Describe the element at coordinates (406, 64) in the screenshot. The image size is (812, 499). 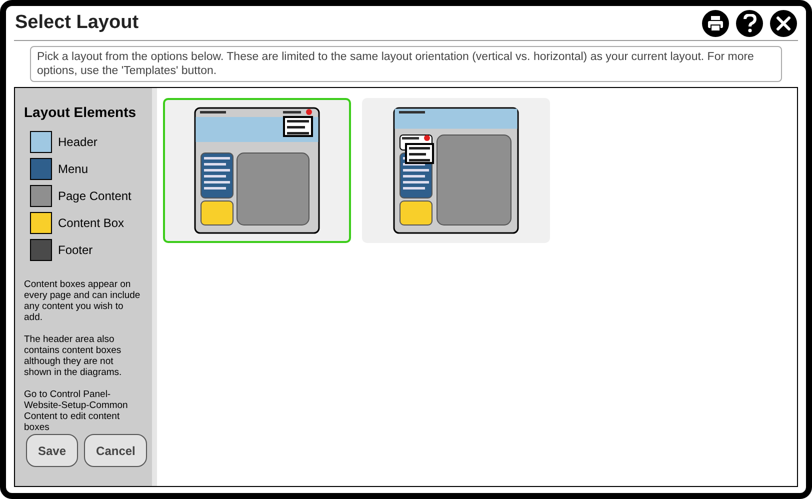
I see `instructions-text: Pick a layout from the options below. These are limited to the same layout orientation (vertical vs. horizontal) as your current layout. For more options, use the 'Templates' button.` at that location.